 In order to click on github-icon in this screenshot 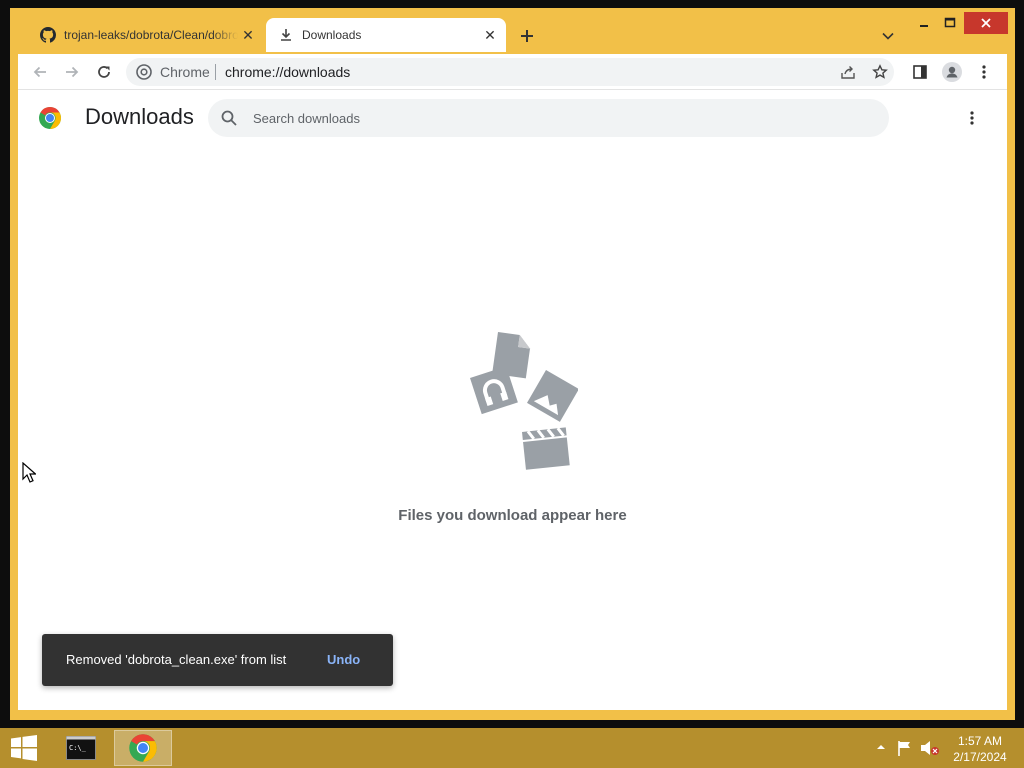, I will do `click(48, 35)`.